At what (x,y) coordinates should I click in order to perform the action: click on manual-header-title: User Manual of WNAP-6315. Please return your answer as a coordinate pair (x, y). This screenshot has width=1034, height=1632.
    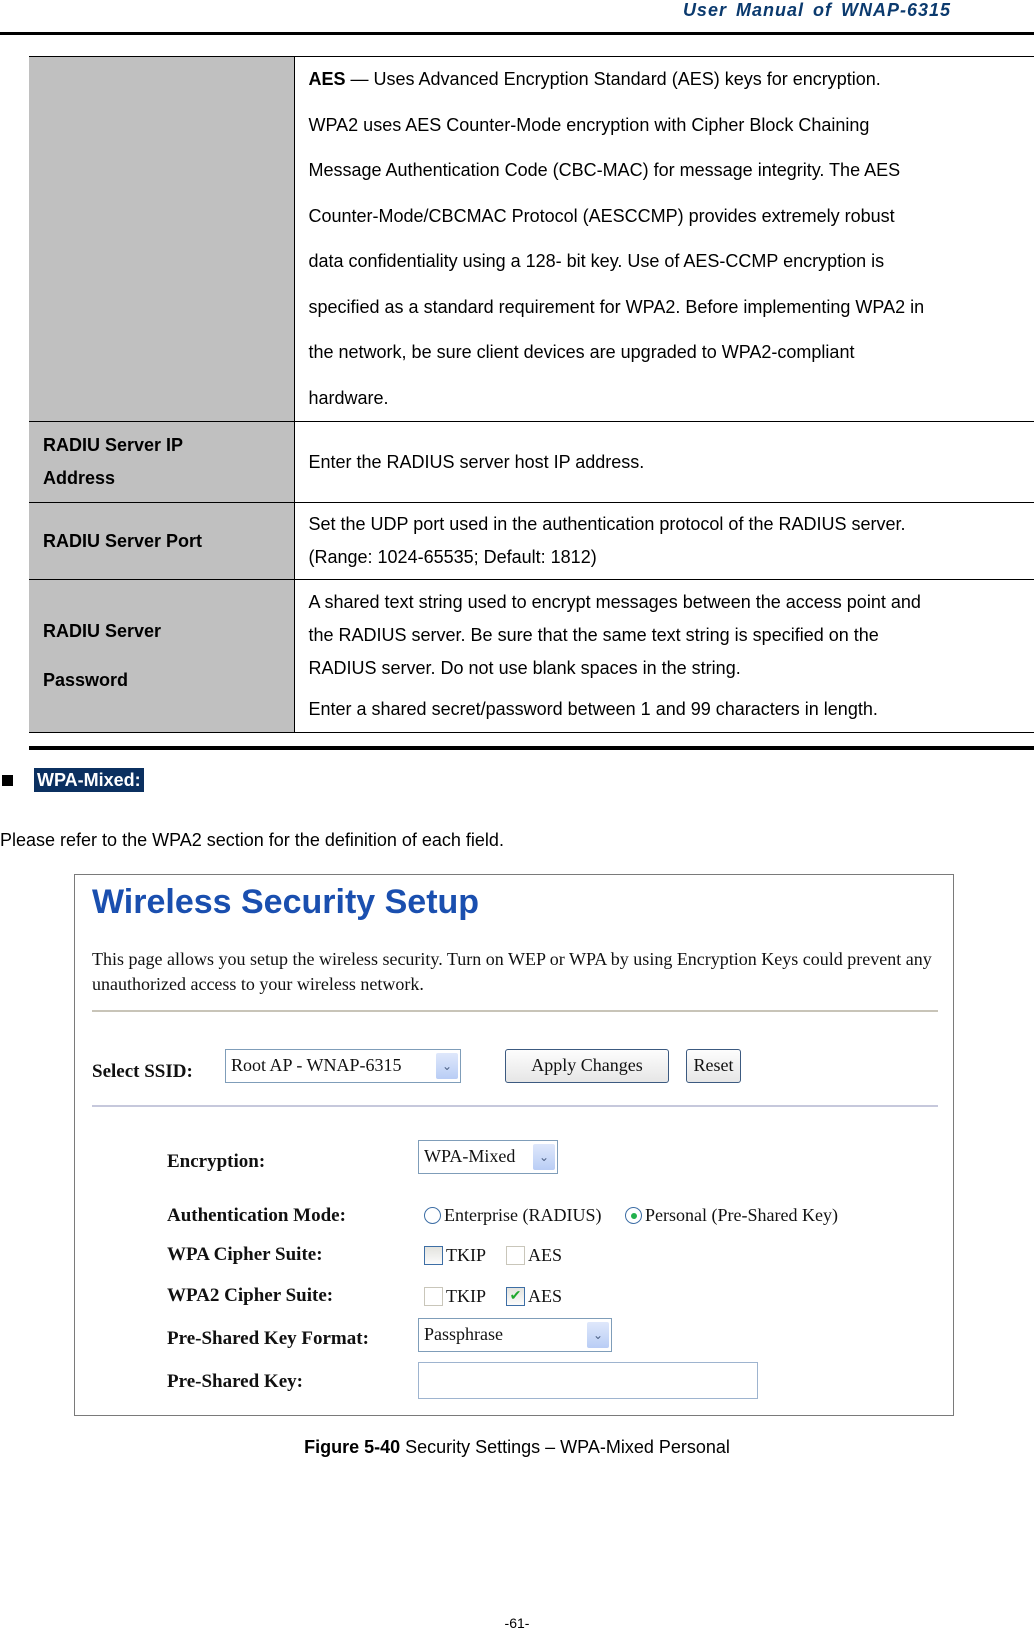
    Looking at the image, I should click on (816, 10).